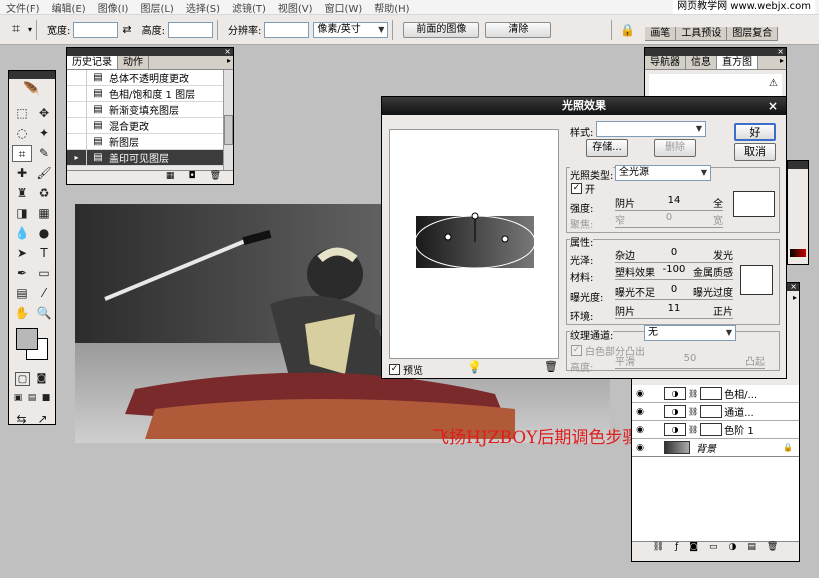 Image resolution: width=819 pixels, height=578 pixels. What do you see at coordinates (32, 398) in the screenshot?
I see `full-screen-menu-mode-icon: ▤` at bounding box center [32, 398].